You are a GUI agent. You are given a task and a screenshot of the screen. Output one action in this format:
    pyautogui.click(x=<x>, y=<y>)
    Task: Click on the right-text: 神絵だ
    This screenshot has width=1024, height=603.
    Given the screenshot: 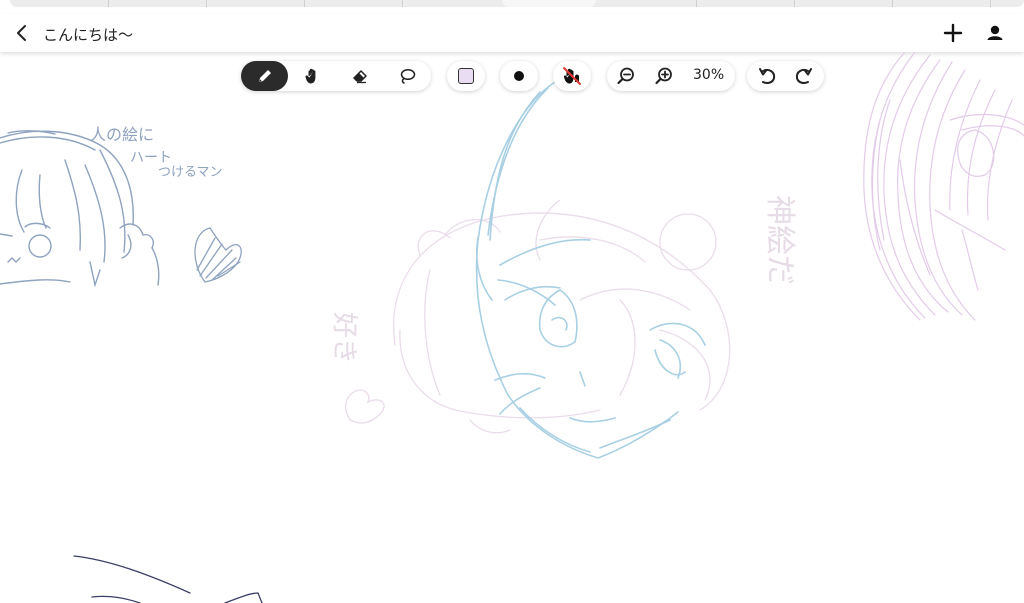 What is the action you would take?
    pyautogui.click(x=779, y=240)
    